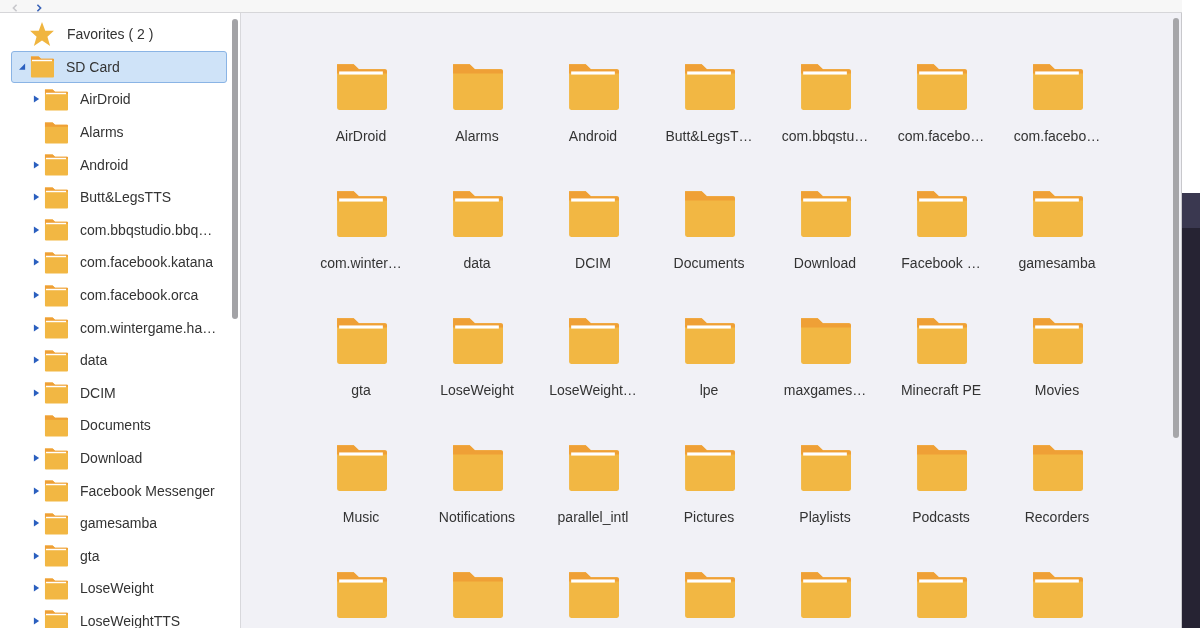 The width and height of the screenshot is (1200, 628). I want to click on folder-name: Minecraft PE, so click(941, 390).